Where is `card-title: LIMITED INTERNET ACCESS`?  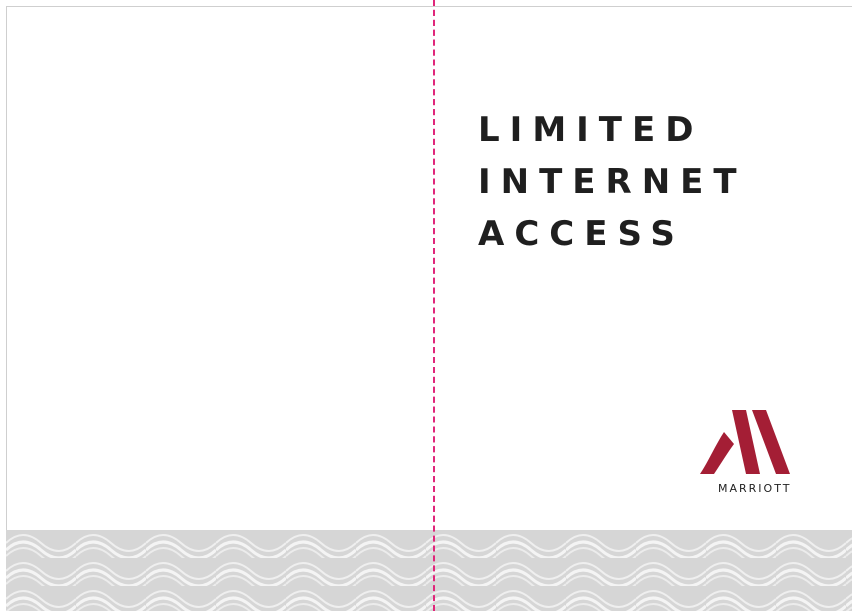
card-title: LIMITED INTERNET ACCESS is located at coordinates (612, 182).